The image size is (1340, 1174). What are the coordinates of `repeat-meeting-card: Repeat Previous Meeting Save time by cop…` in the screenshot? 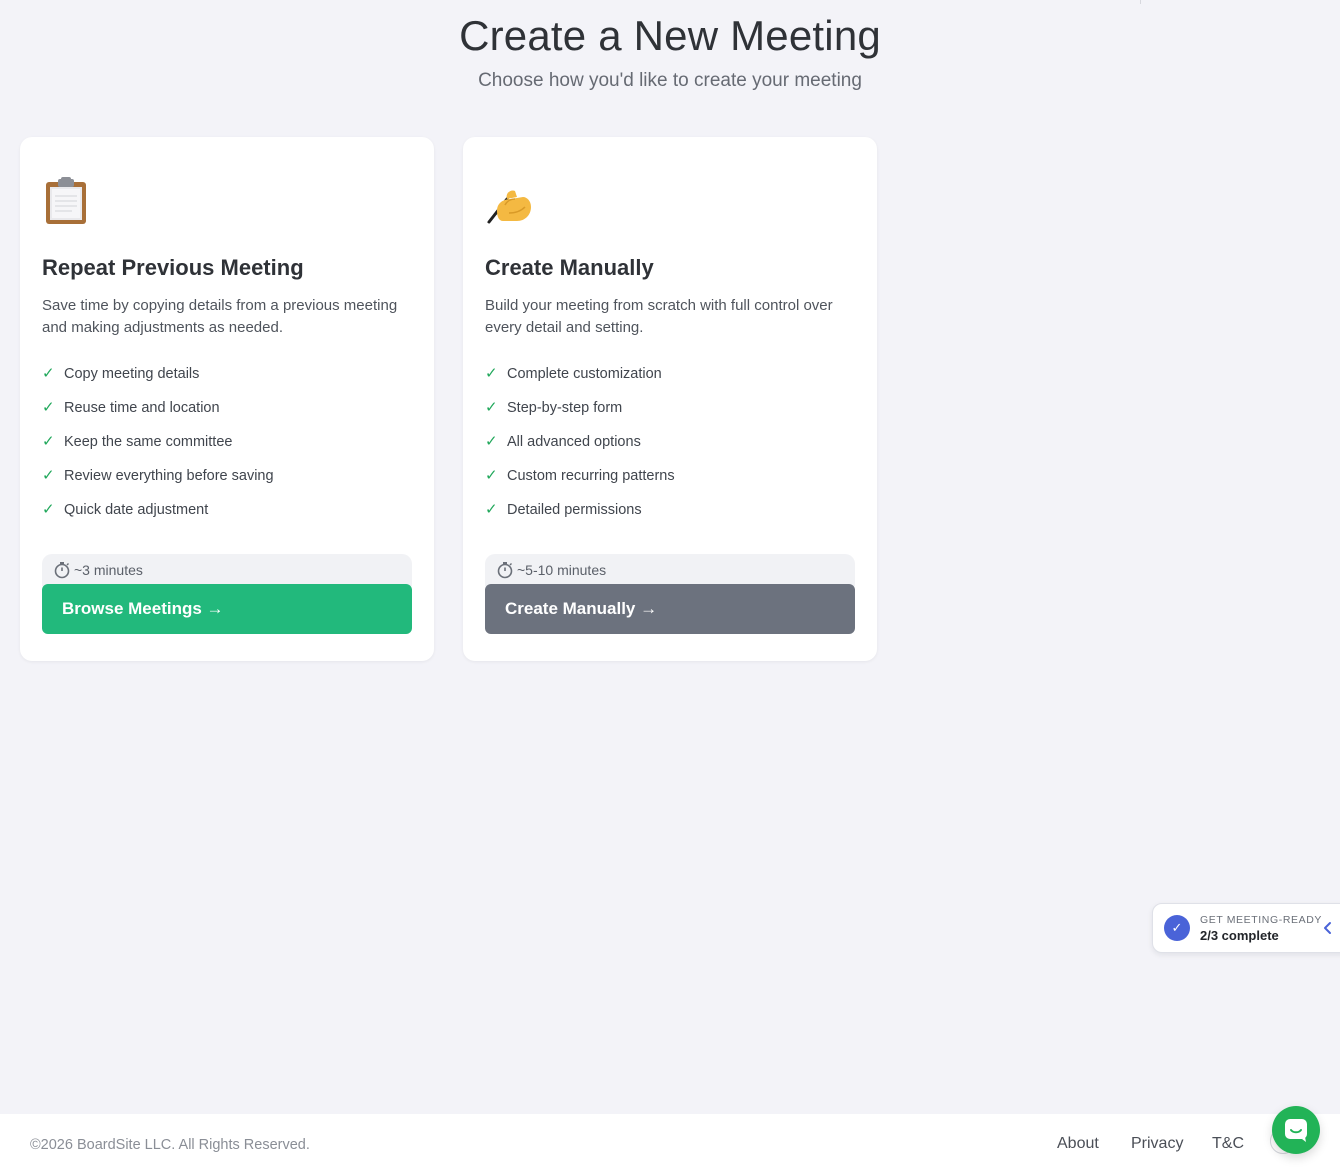 It's located at (227, 399).